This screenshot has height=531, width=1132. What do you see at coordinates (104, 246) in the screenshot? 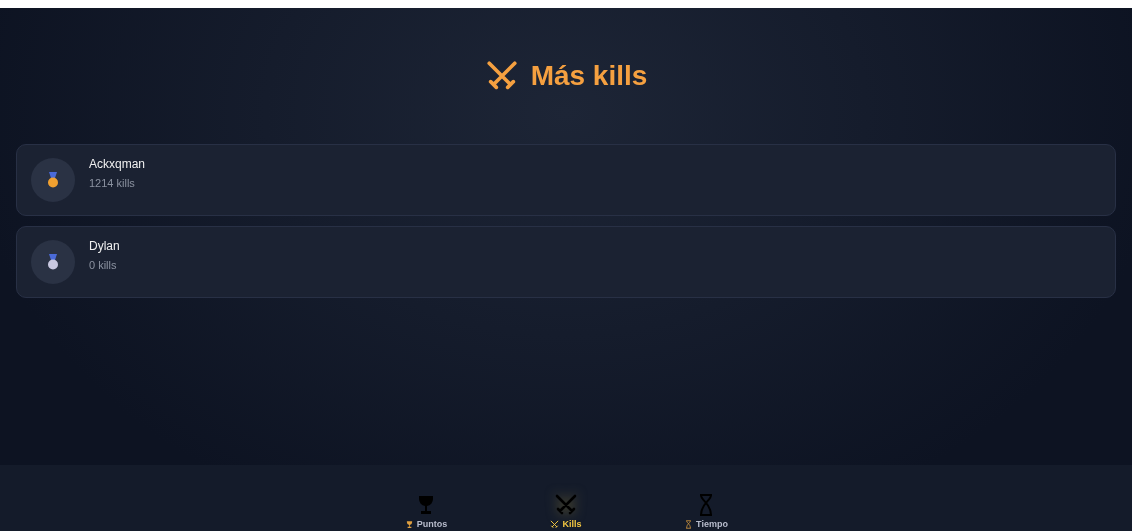
I see `player-name: Dylan` at bounding box center [104, 246].